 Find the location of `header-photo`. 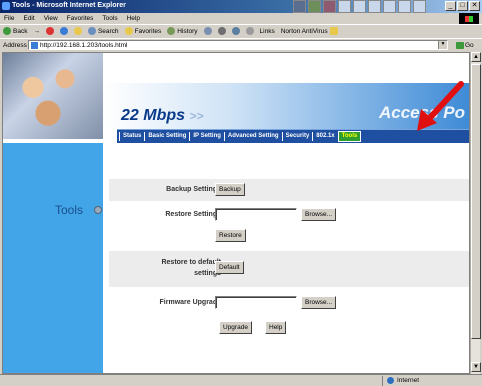

header-photo is located at coordinates (53, 96).